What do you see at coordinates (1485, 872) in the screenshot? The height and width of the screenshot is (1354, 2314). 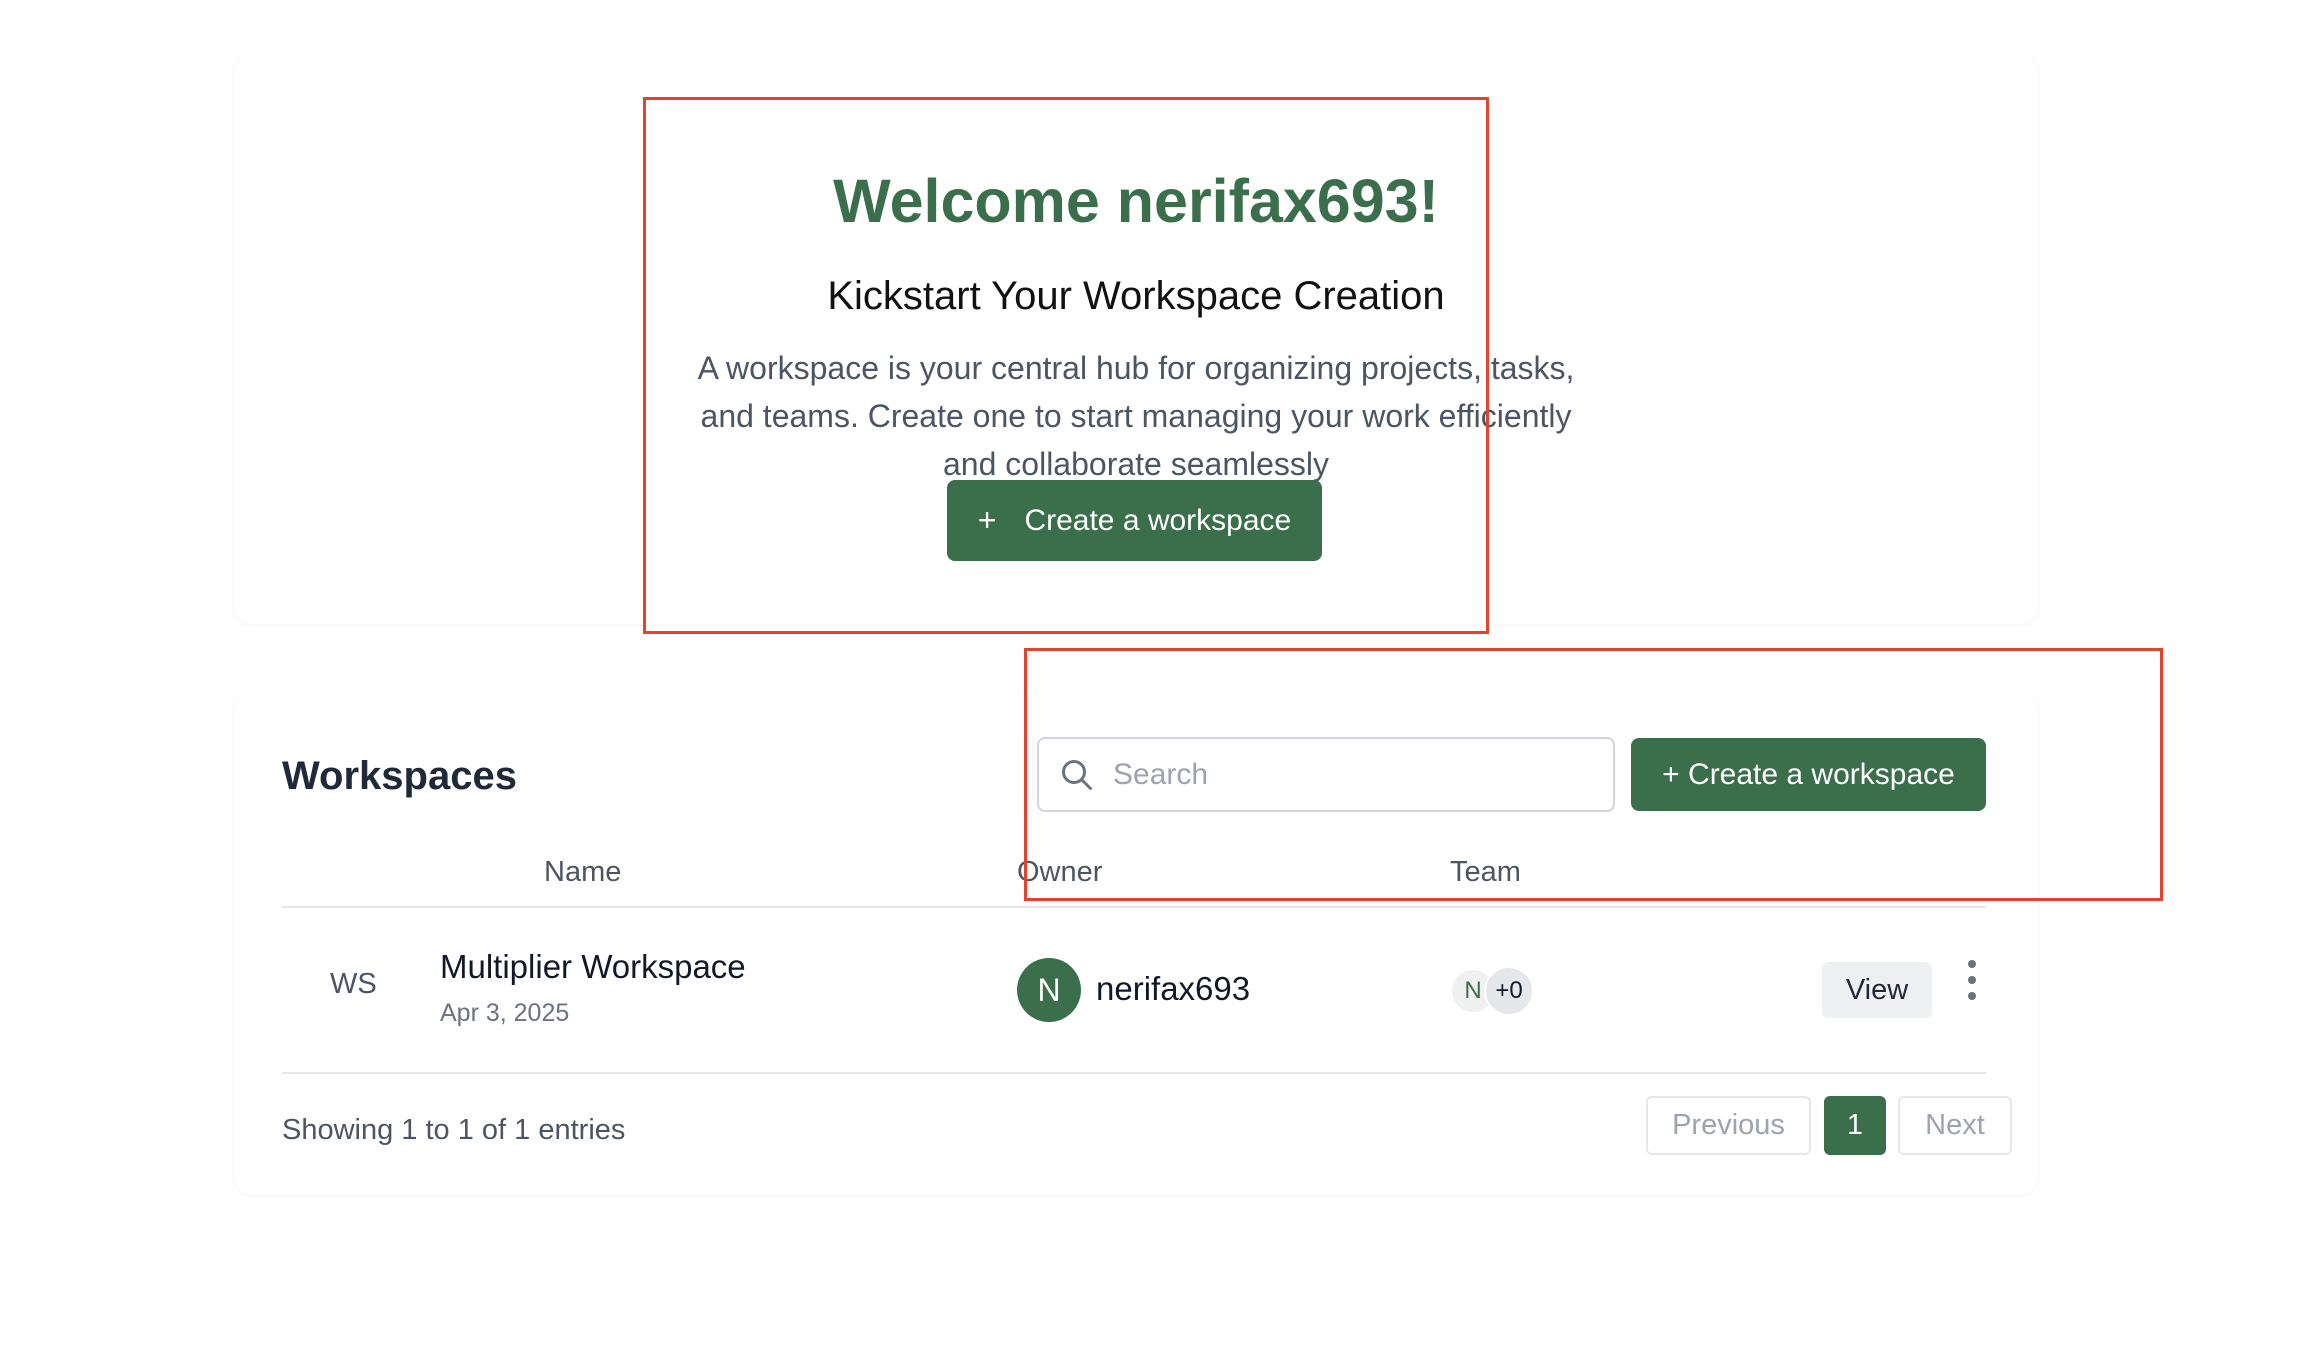 I see `column-header-team: Team` at bounding box center [1485, 872].